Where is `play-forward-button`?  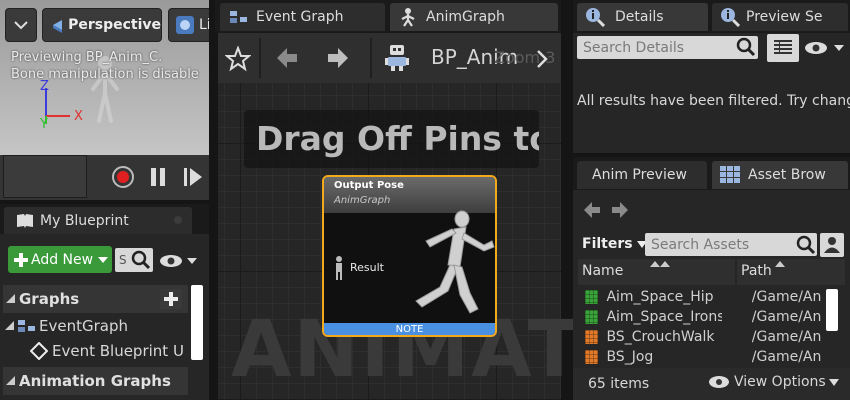
play-forward-button is located at coordinates (193, 177).